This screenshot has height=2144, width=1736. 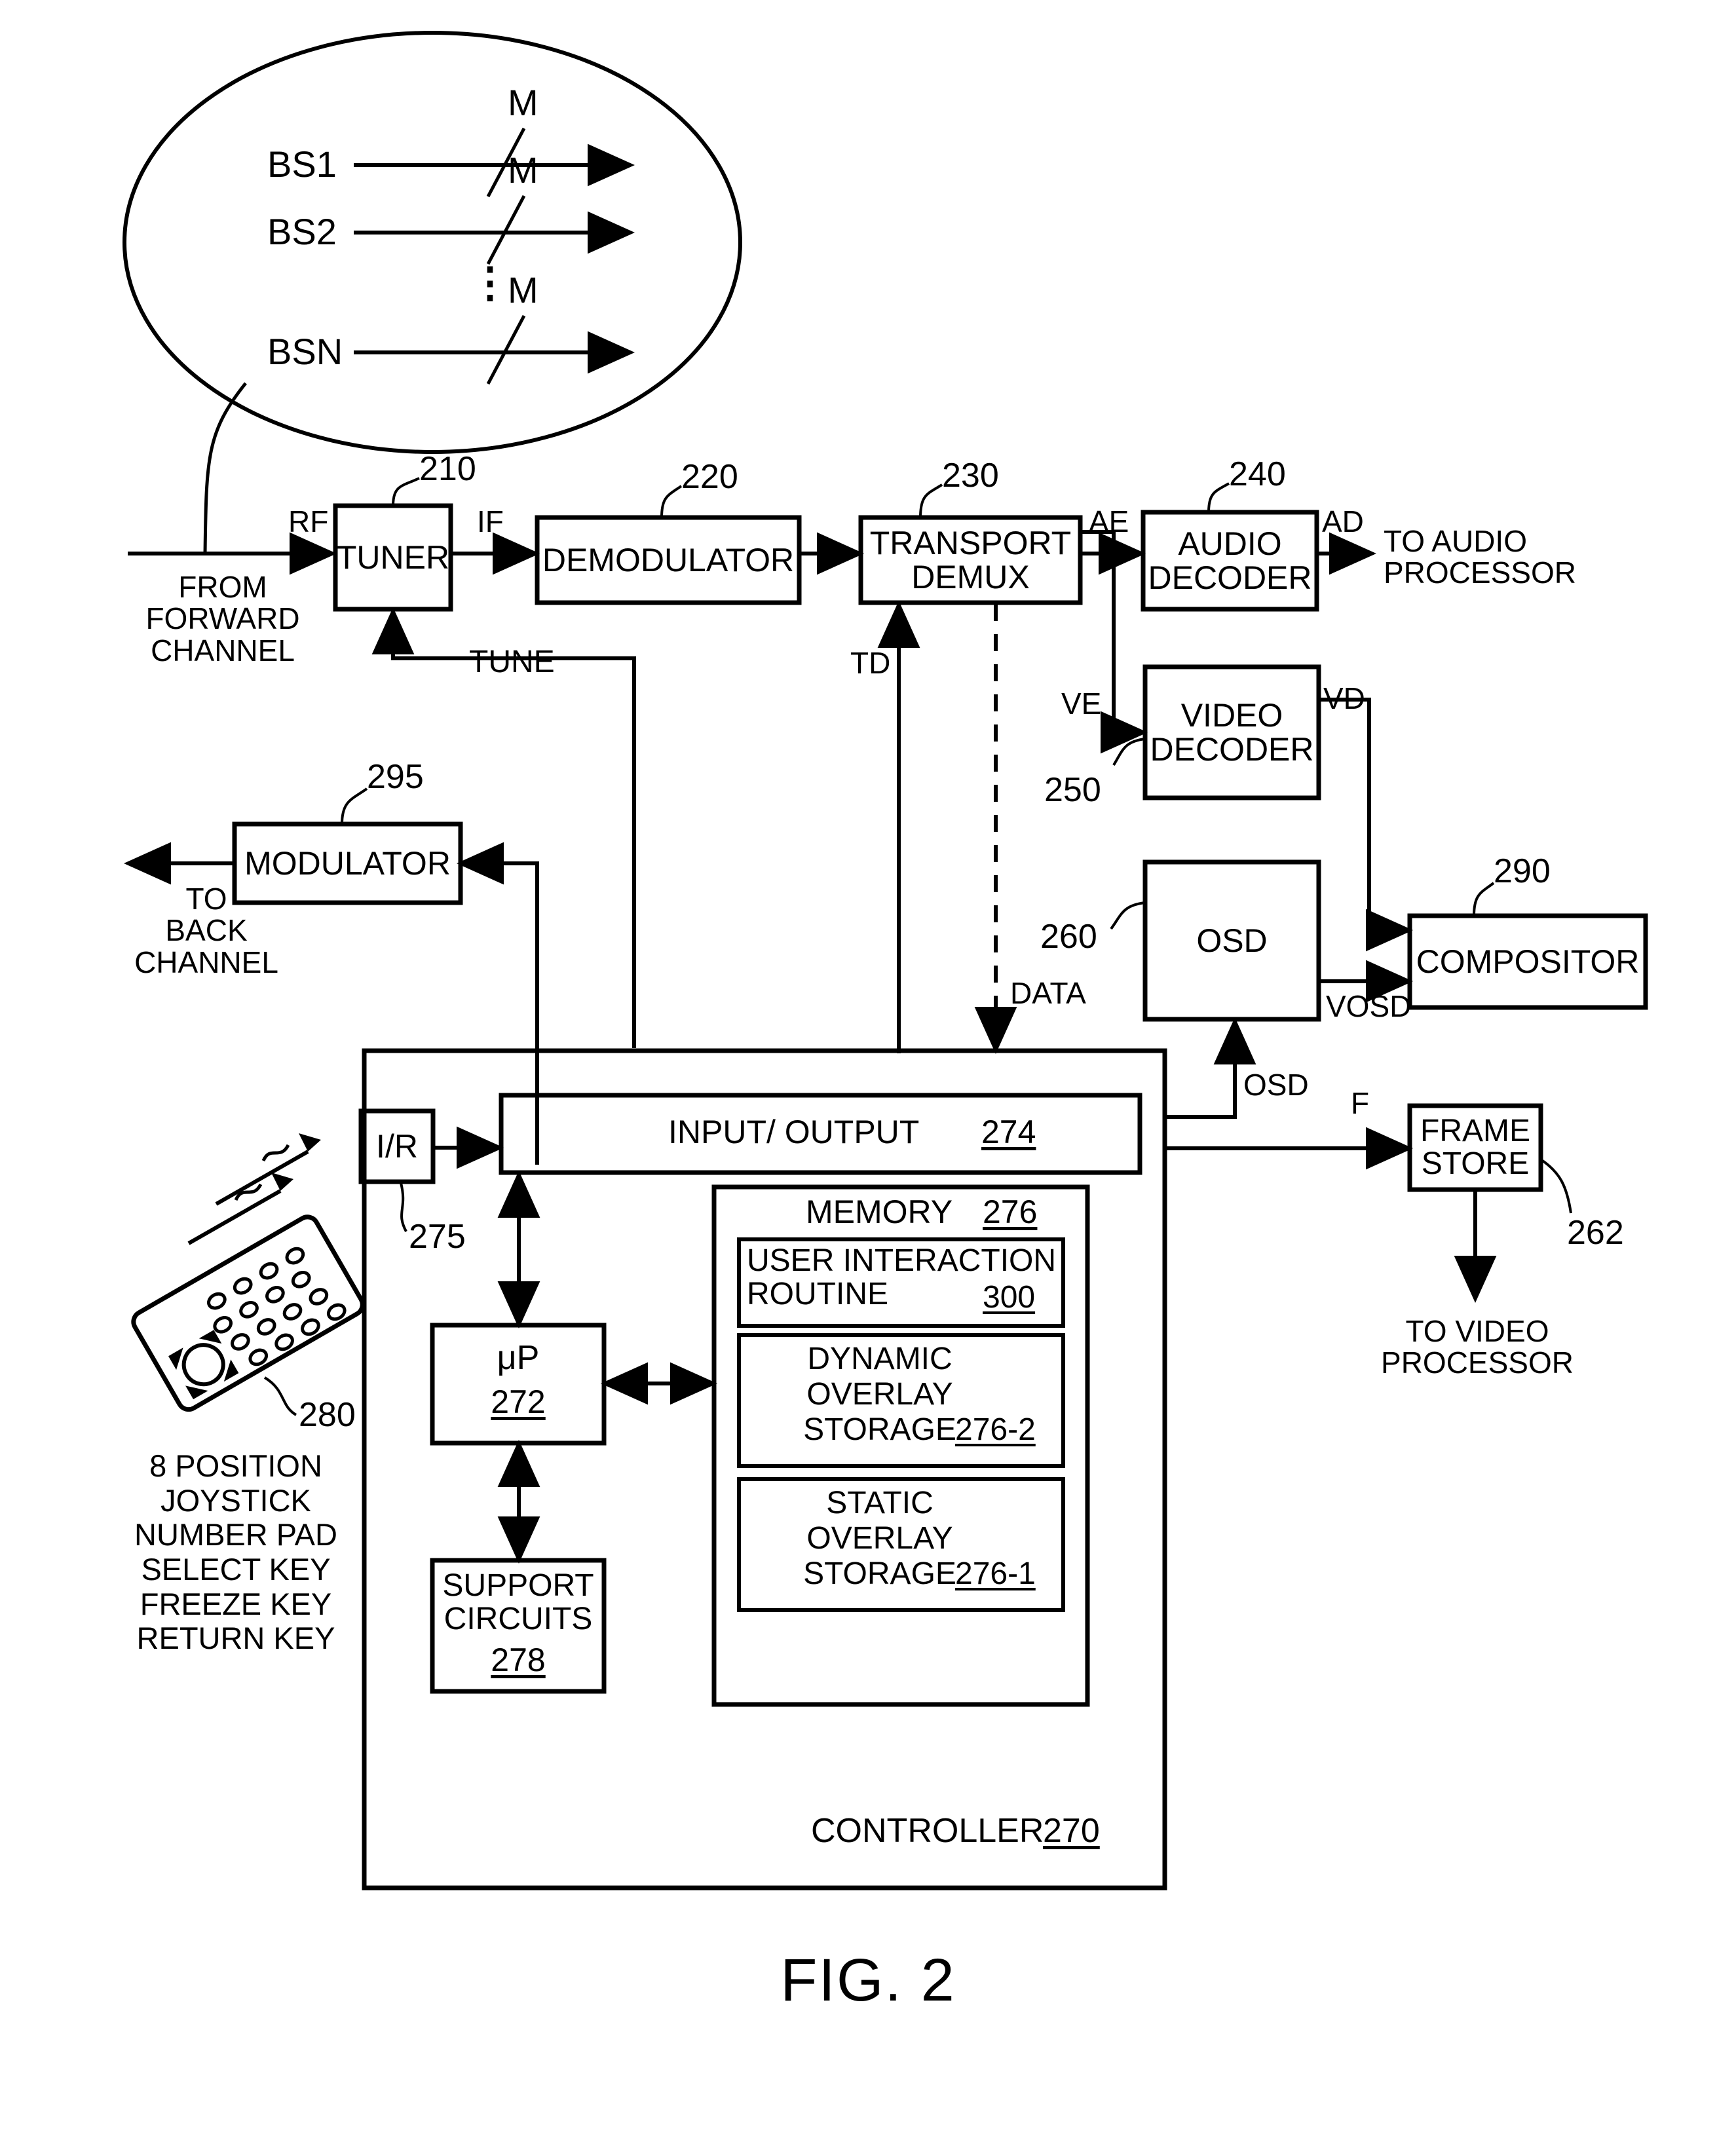 What do you see at coordinates (1230, 560) in the screenshot?
I see `block-label-audio-decoder: AUDIO DECODER` at bounding box center [1230, 560].